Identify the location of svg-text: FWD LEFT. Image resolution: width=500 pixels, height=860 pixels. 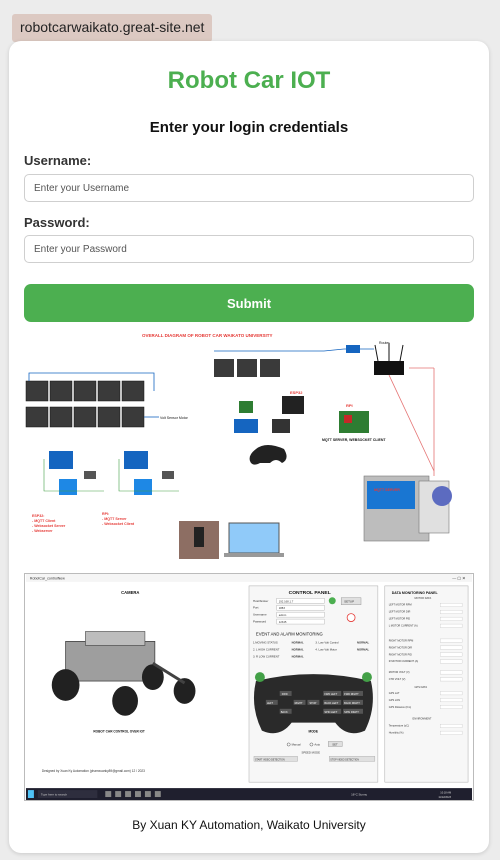
(330, 694).